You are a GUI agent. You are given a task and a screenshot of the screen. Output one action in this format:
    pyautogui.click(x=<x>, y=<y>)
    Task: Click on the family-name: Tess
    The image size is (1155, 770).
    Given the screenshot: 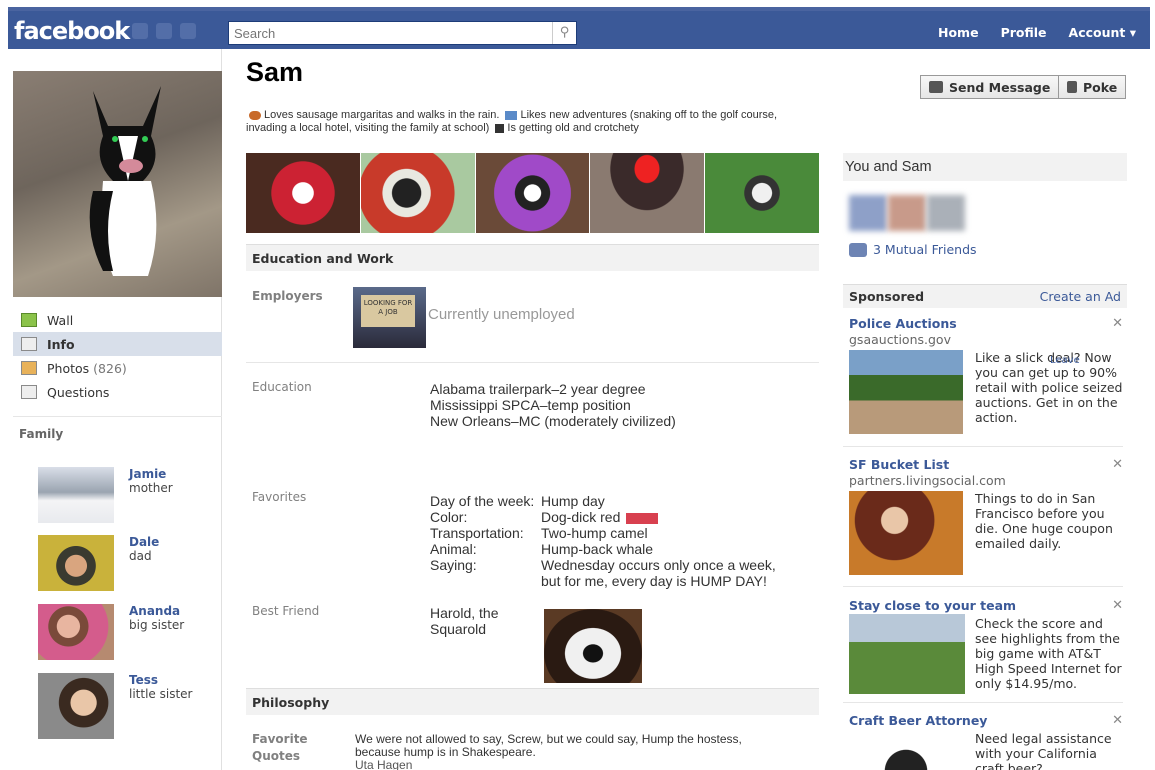 What is the action you would take?
    pyautogui.click(x=143, y=680)
    